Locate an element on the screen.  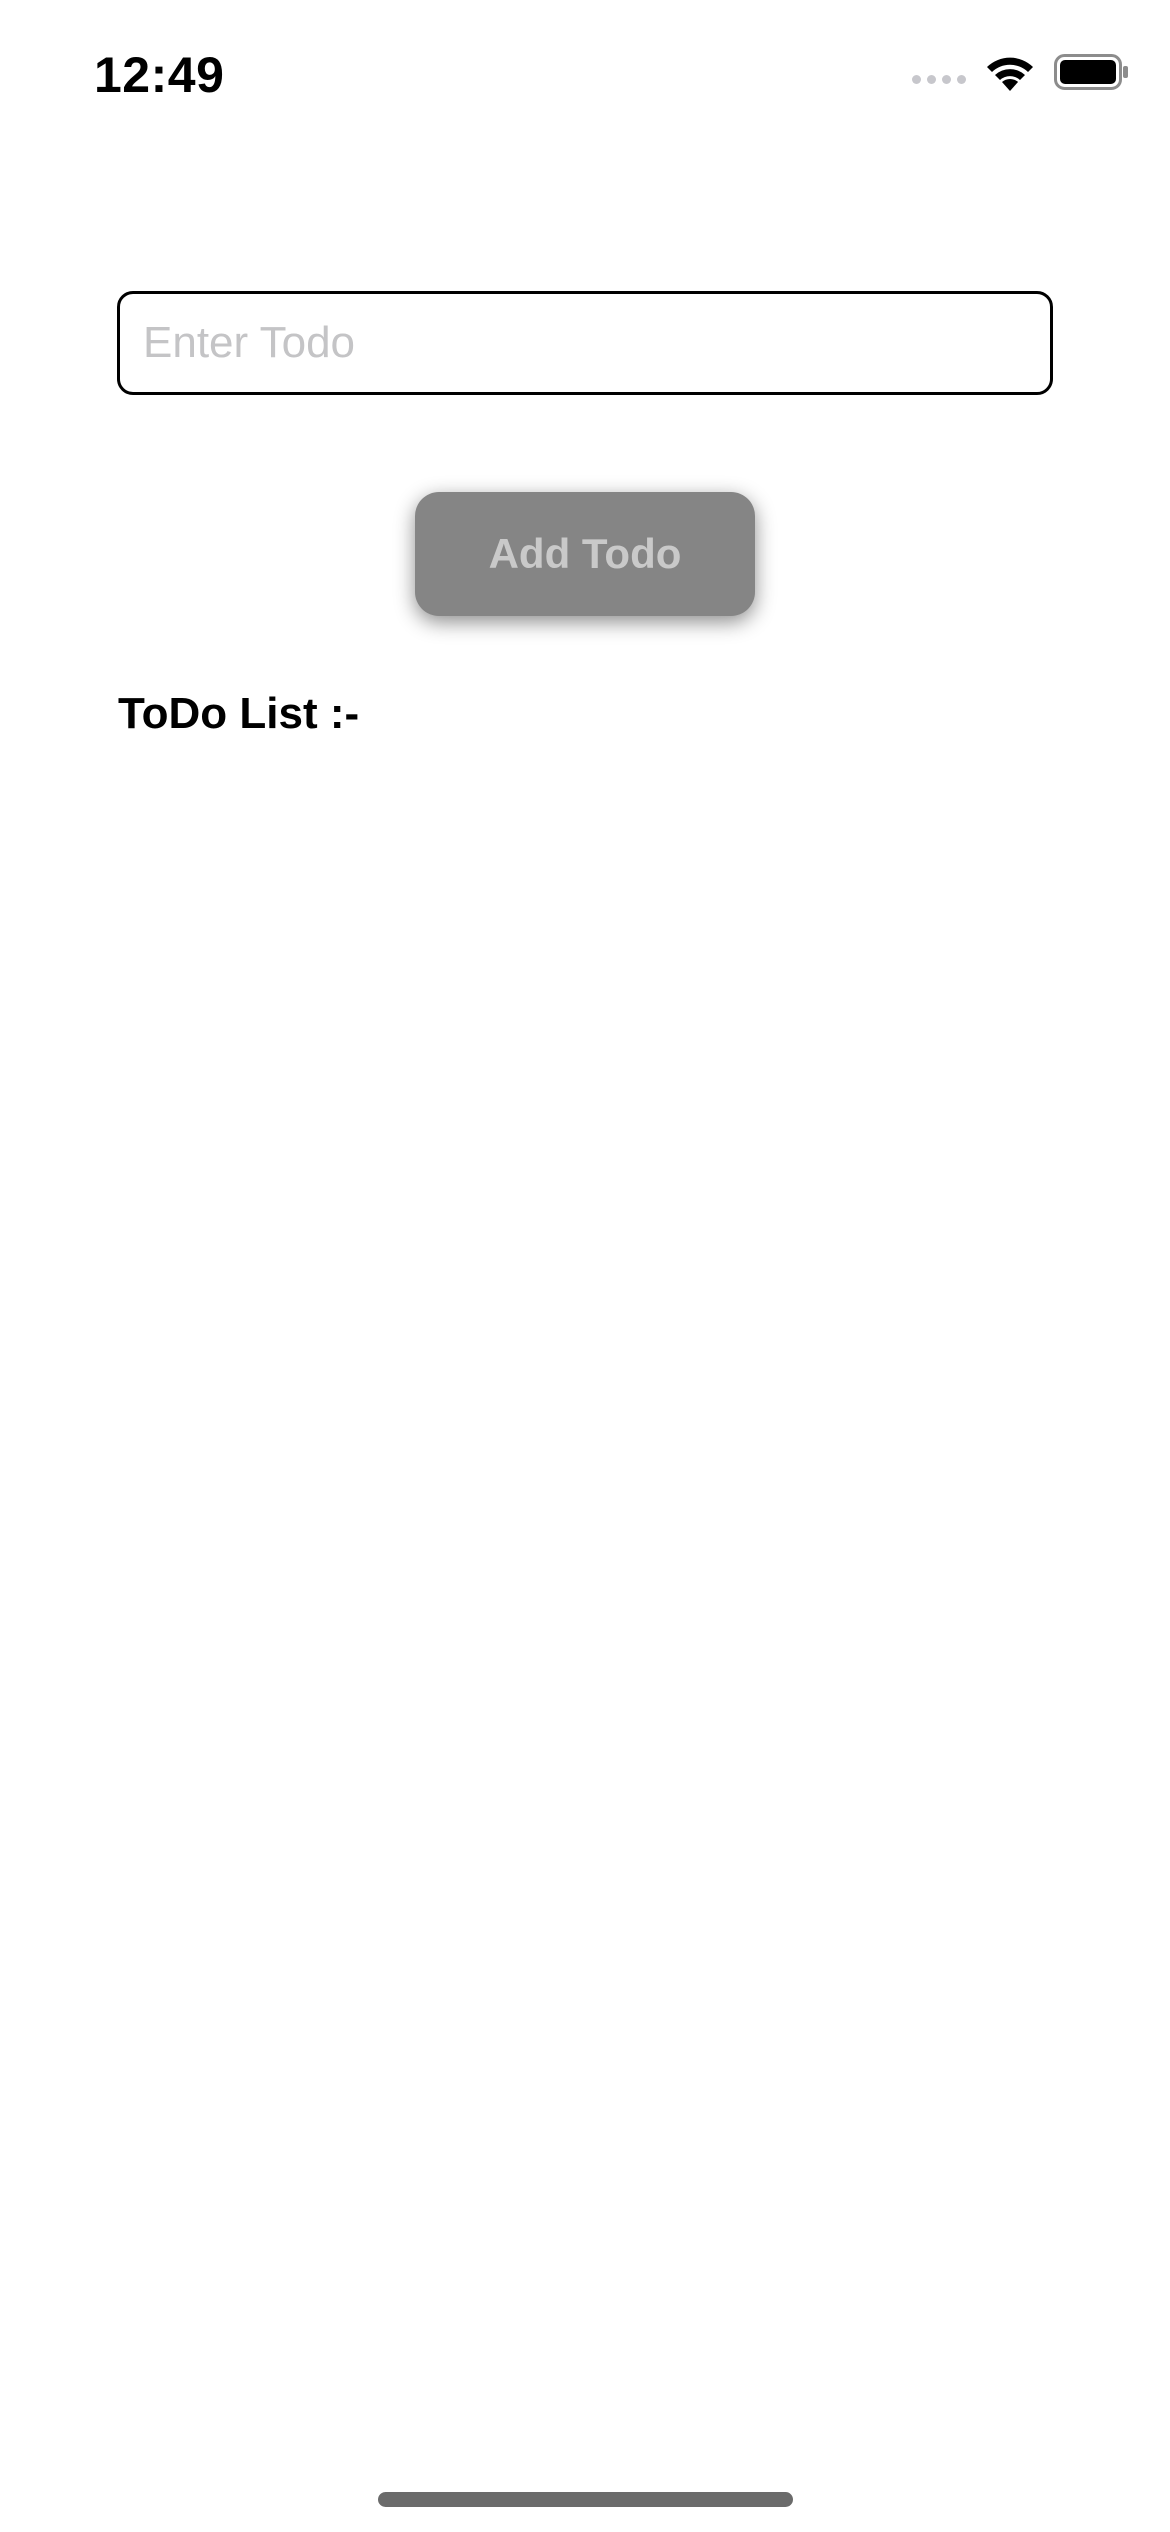
status-bar-icons is located at coordinates (1021, 72).